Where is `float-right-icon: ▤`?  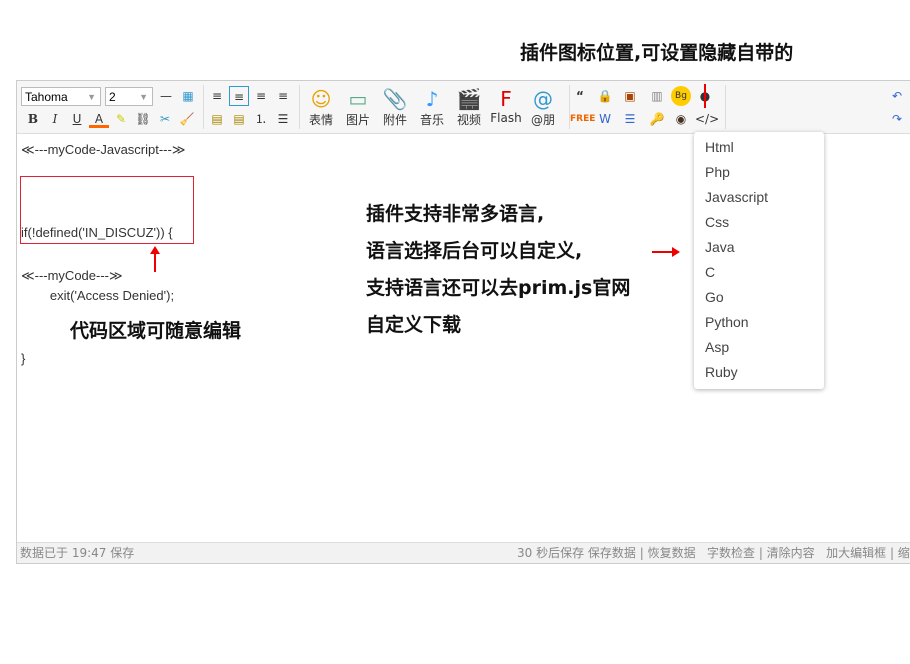 float-right-icon: ▤ is located at coordinates (239, 119).